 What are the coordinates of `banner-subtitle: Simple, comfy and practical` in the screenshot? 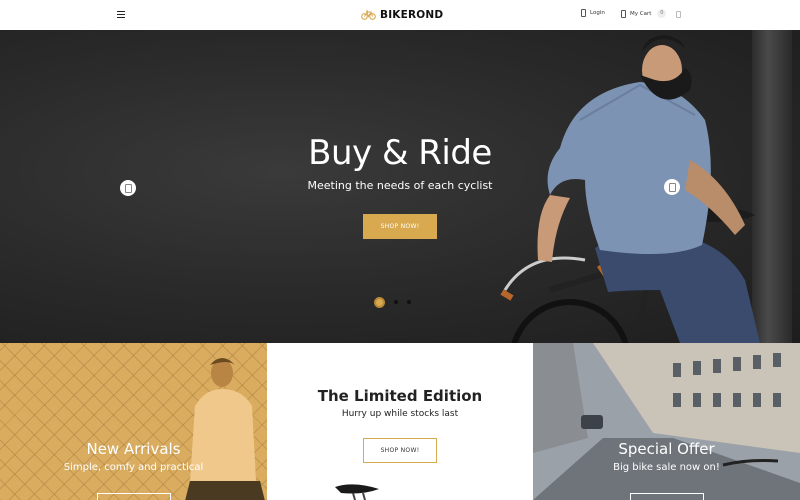 It's located at (133, 467).